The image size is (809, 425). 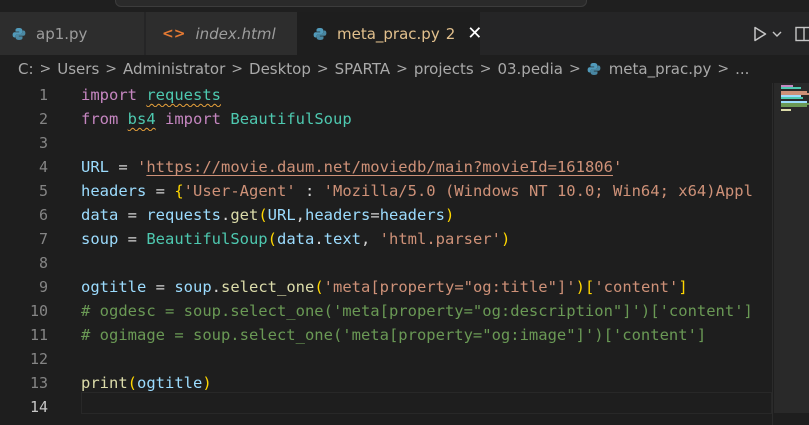 I want to click on tab-ap1-py: ap1.py, so click(x=72, y=33).